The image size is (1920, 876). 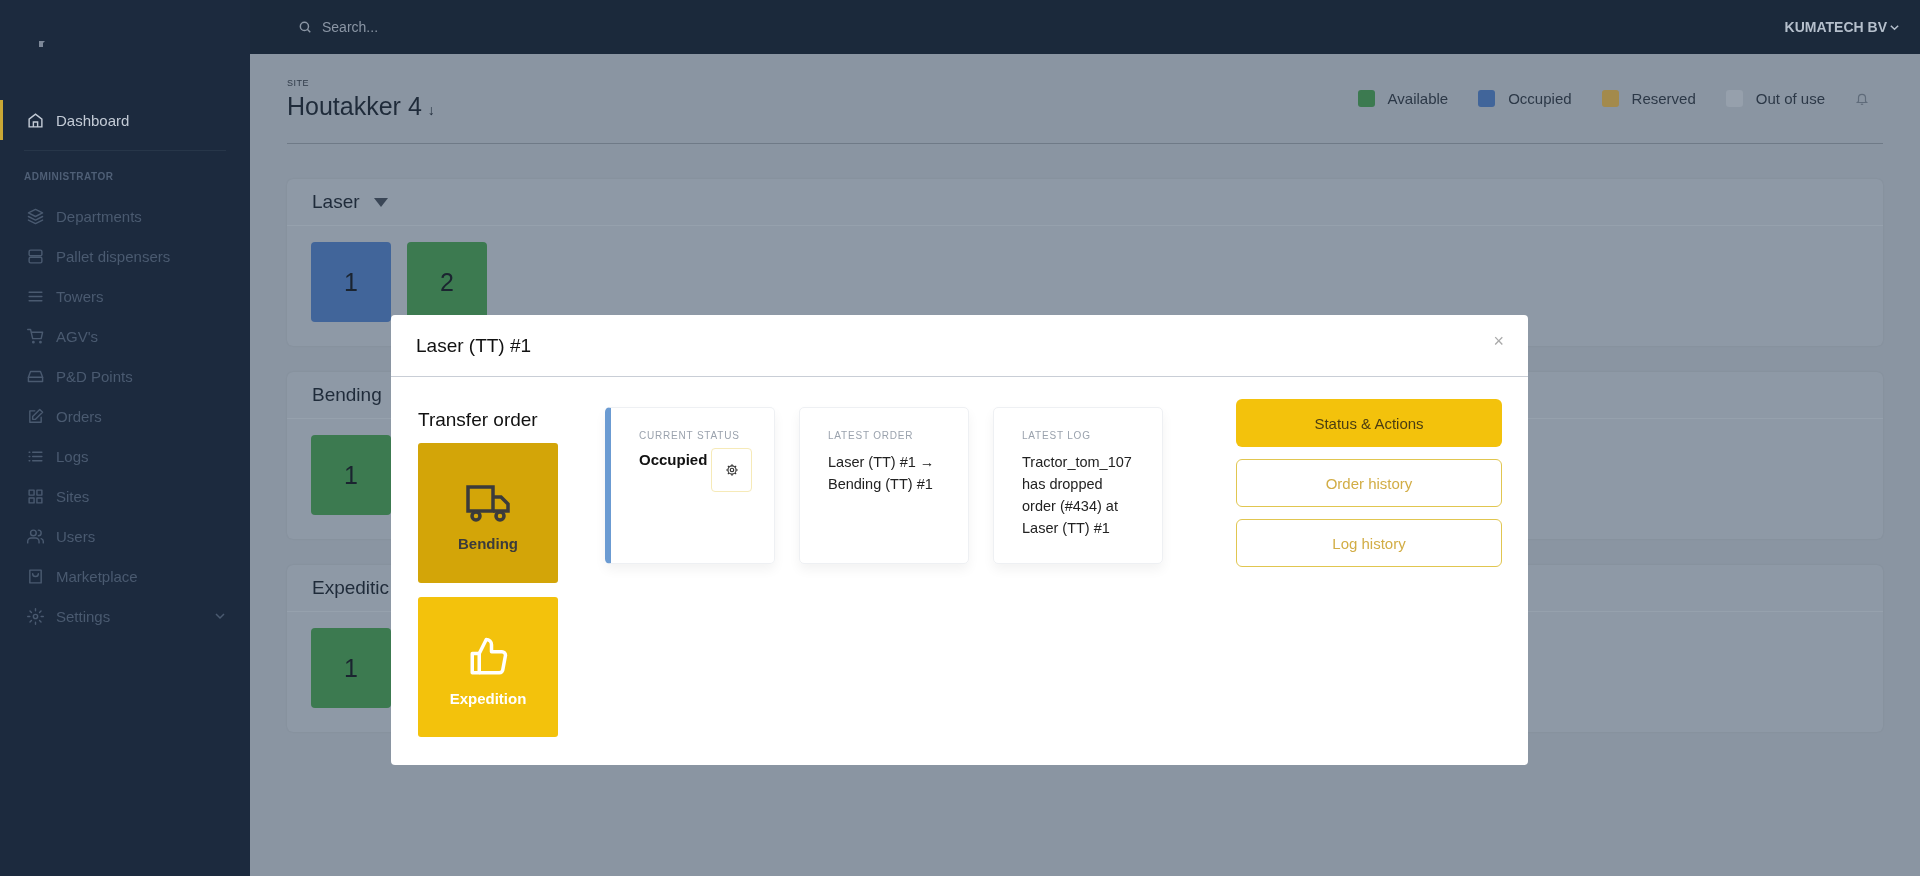 What do you see at coordinates (1369, 543) in the screenshot?
I see `action-button: Log history` at bounding box center [1369, 543].